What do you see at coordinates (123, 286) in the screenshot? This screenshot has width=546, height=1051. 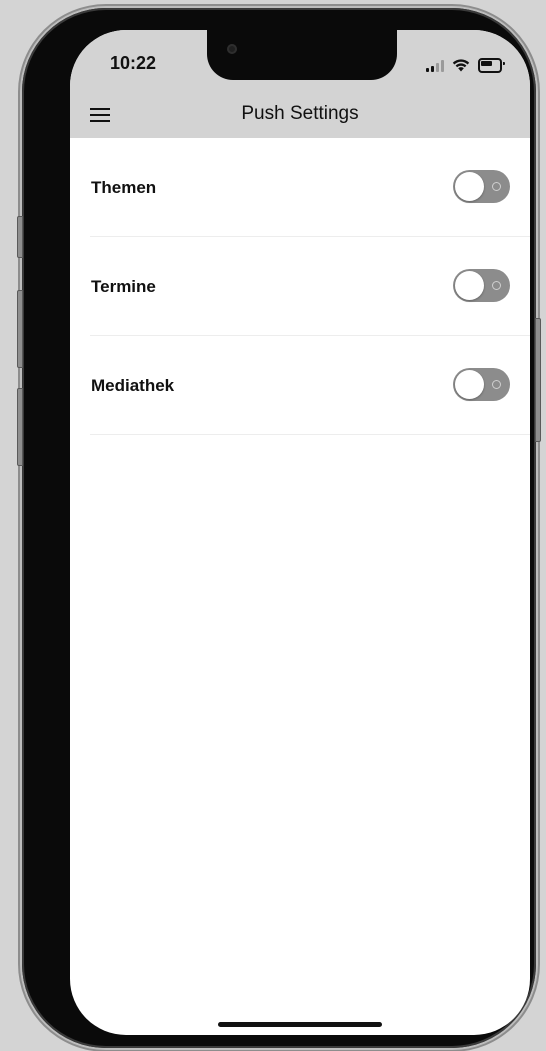 I see `setting-label-termine: Termine` at bounding box center [123, 286].